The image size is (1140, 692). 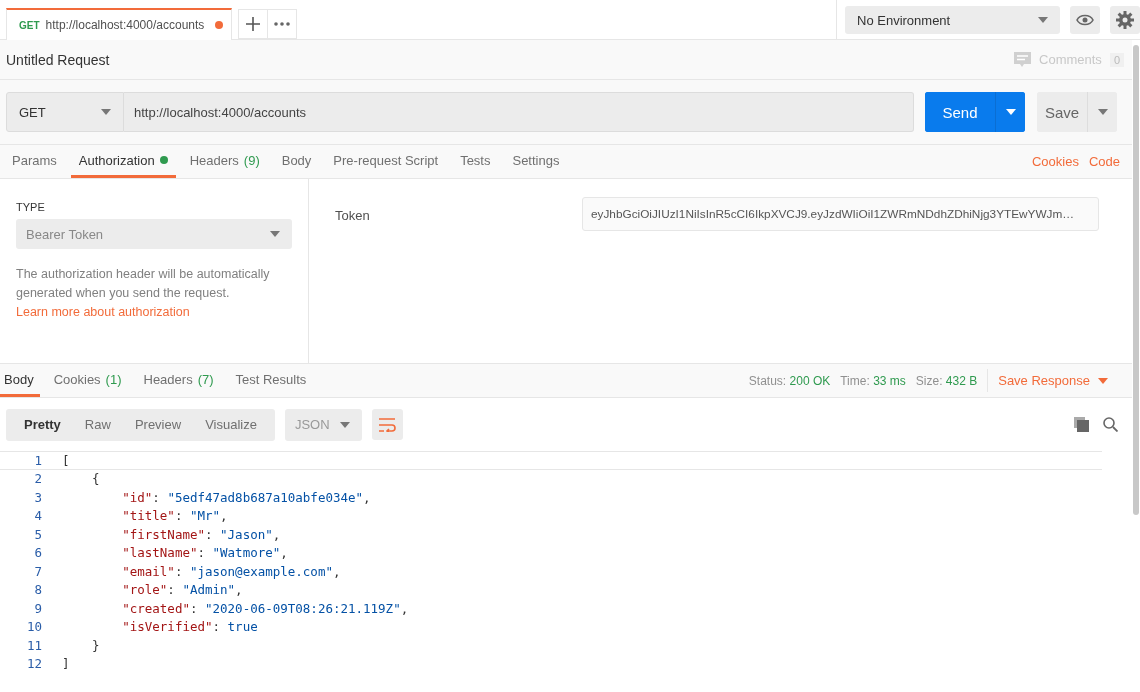 I want to click on environment-dropdown: No Environment, so click(x=952, y=20).